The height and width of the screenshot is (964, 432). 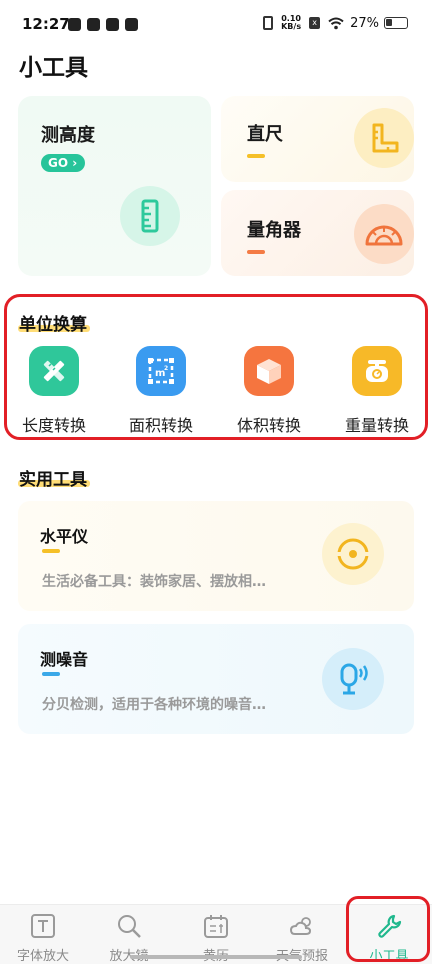 What do you see at coordinates (377, 371) in the screenshot?
I see `scale-icon` at bounding box center [377, 371].